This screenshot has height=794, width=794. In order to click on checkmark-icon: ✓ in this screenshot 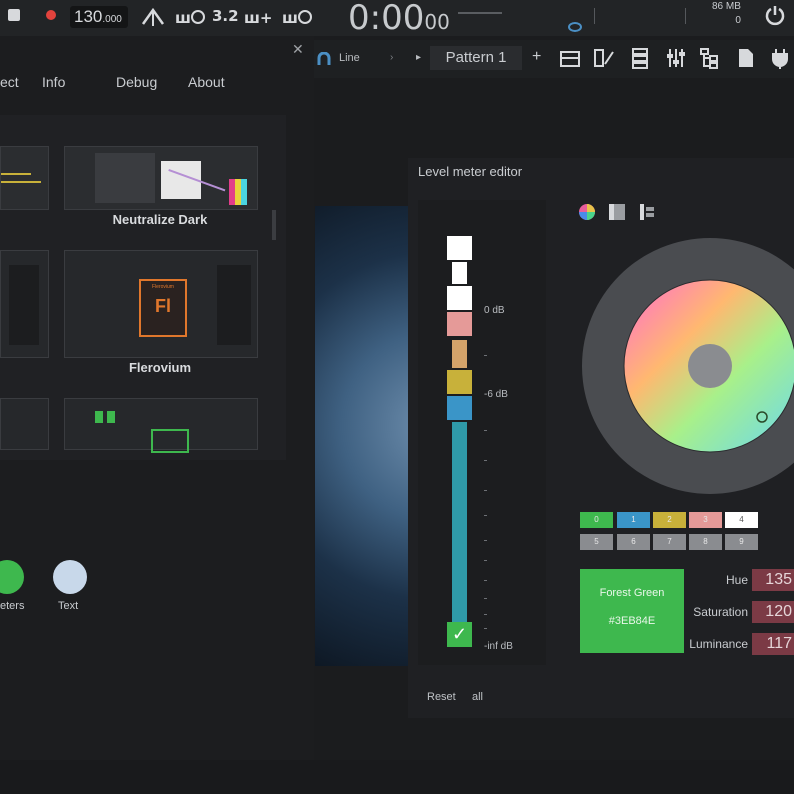, I will do `click(459, 634)`.